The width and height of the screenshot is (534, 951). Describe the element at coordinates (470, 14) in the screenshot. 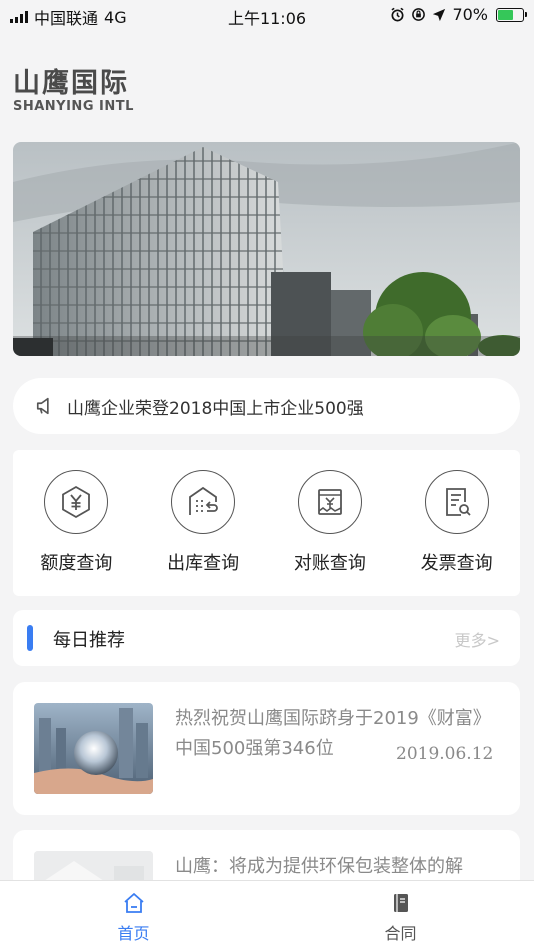

I see `battery-percent: 70%` at that location.